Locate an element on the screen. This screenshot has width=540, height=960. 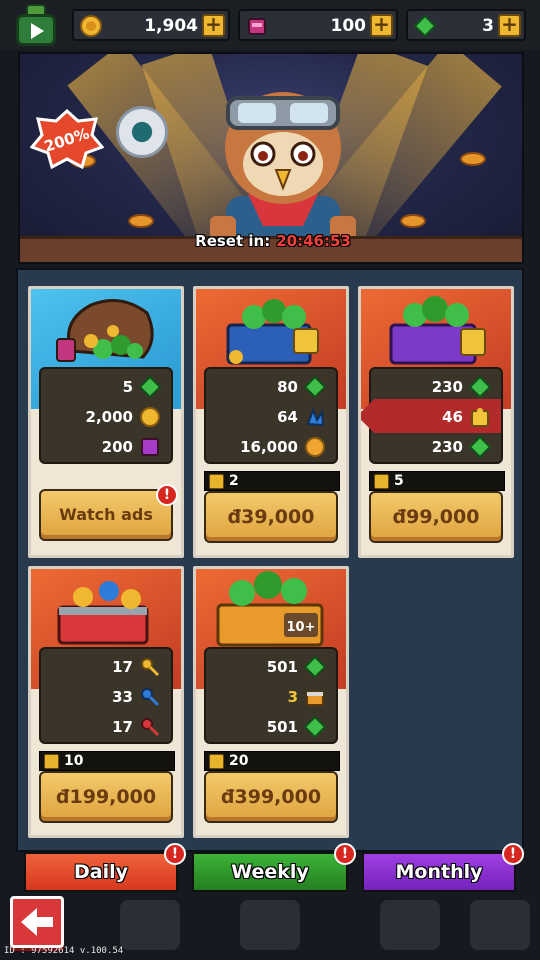
offer-card-free: 5 2,000 200 Watch ads is located at coordinates (106, 422).